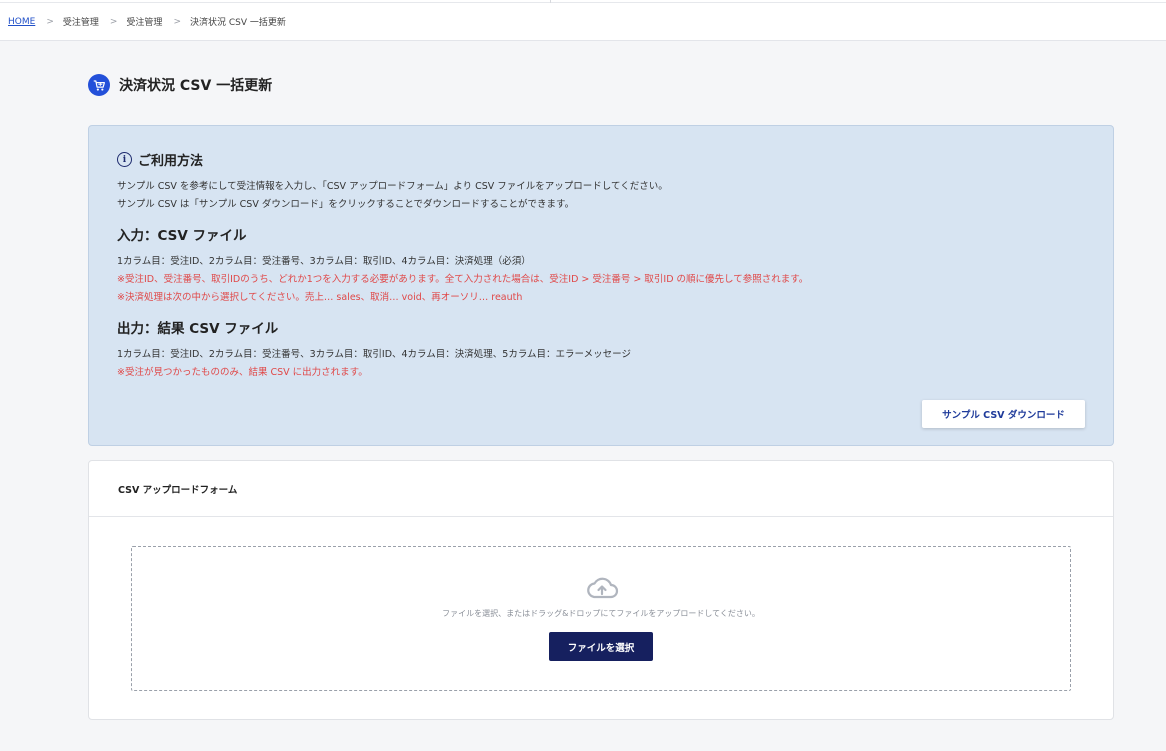 This screenshot has height=751, width=1166. Describe the element at coordinates (124, 159) in the screenshot. I see `info-icon: i` at that location.